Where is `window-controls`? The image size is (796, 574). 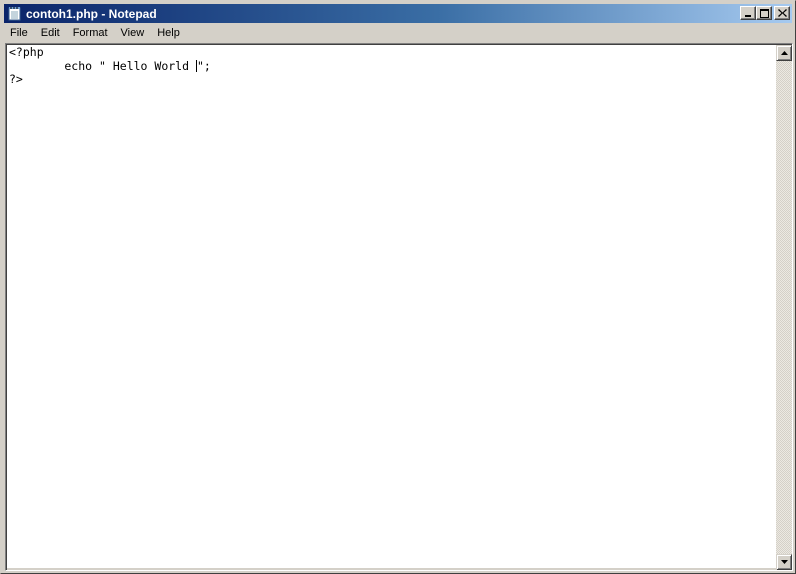 window-controls is located at coordinates (765, 13).